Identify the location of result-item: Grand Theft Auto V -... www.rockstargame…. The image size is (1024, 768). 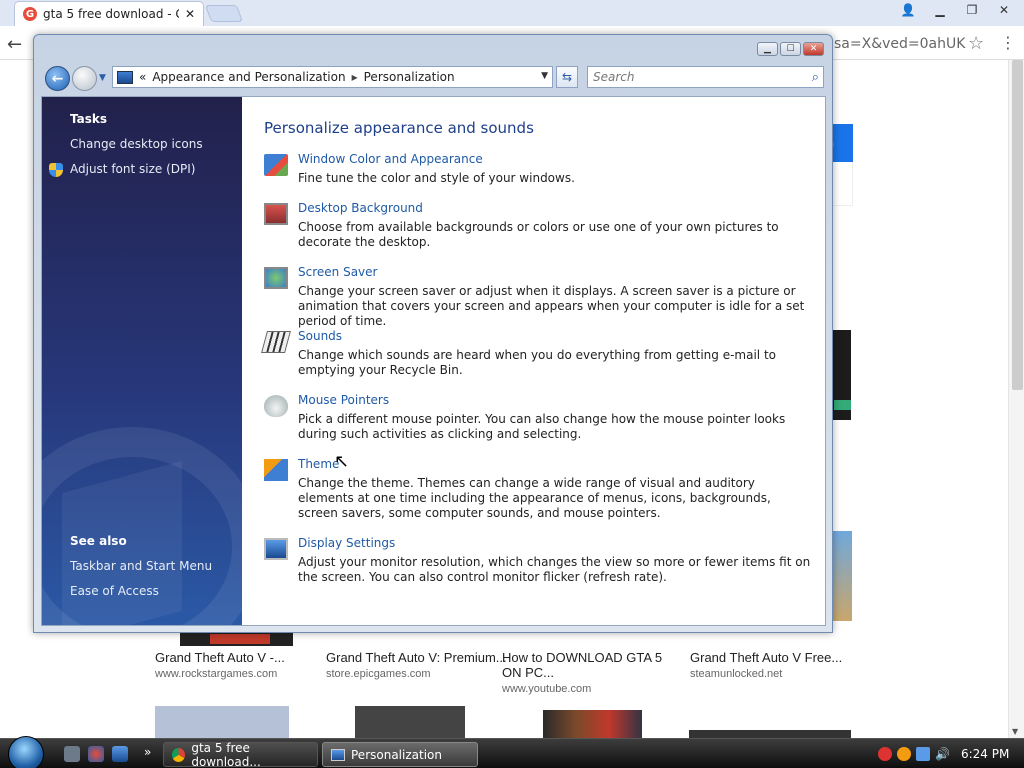
(242, 665).